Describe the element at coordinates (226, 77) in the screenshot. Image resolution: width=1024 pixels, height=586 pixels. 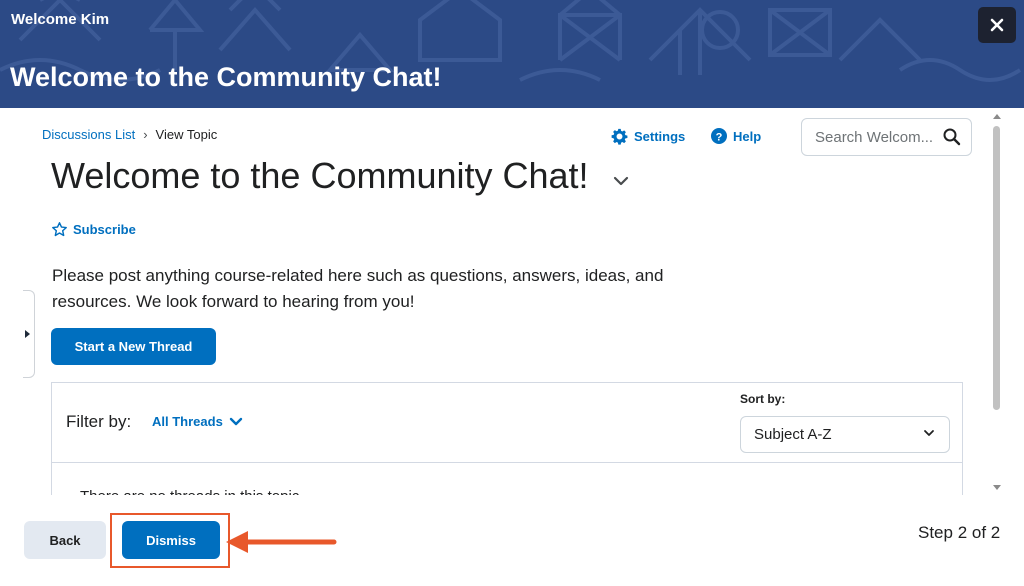
I see `banner-title: Welcome to the Community Chat!` at that location.